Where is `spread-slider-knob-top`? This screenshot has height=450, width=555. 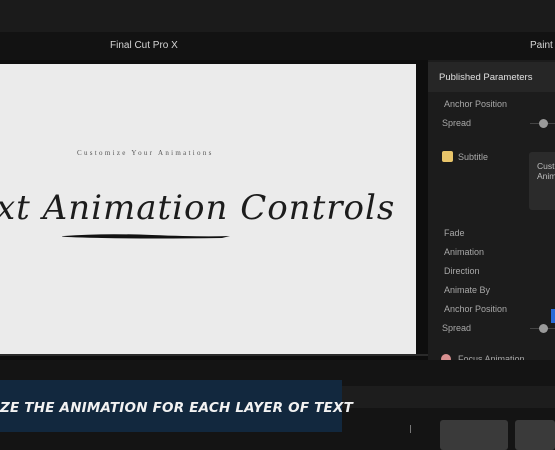
spread-slider-knob-top is located at coordinates (543, 123).